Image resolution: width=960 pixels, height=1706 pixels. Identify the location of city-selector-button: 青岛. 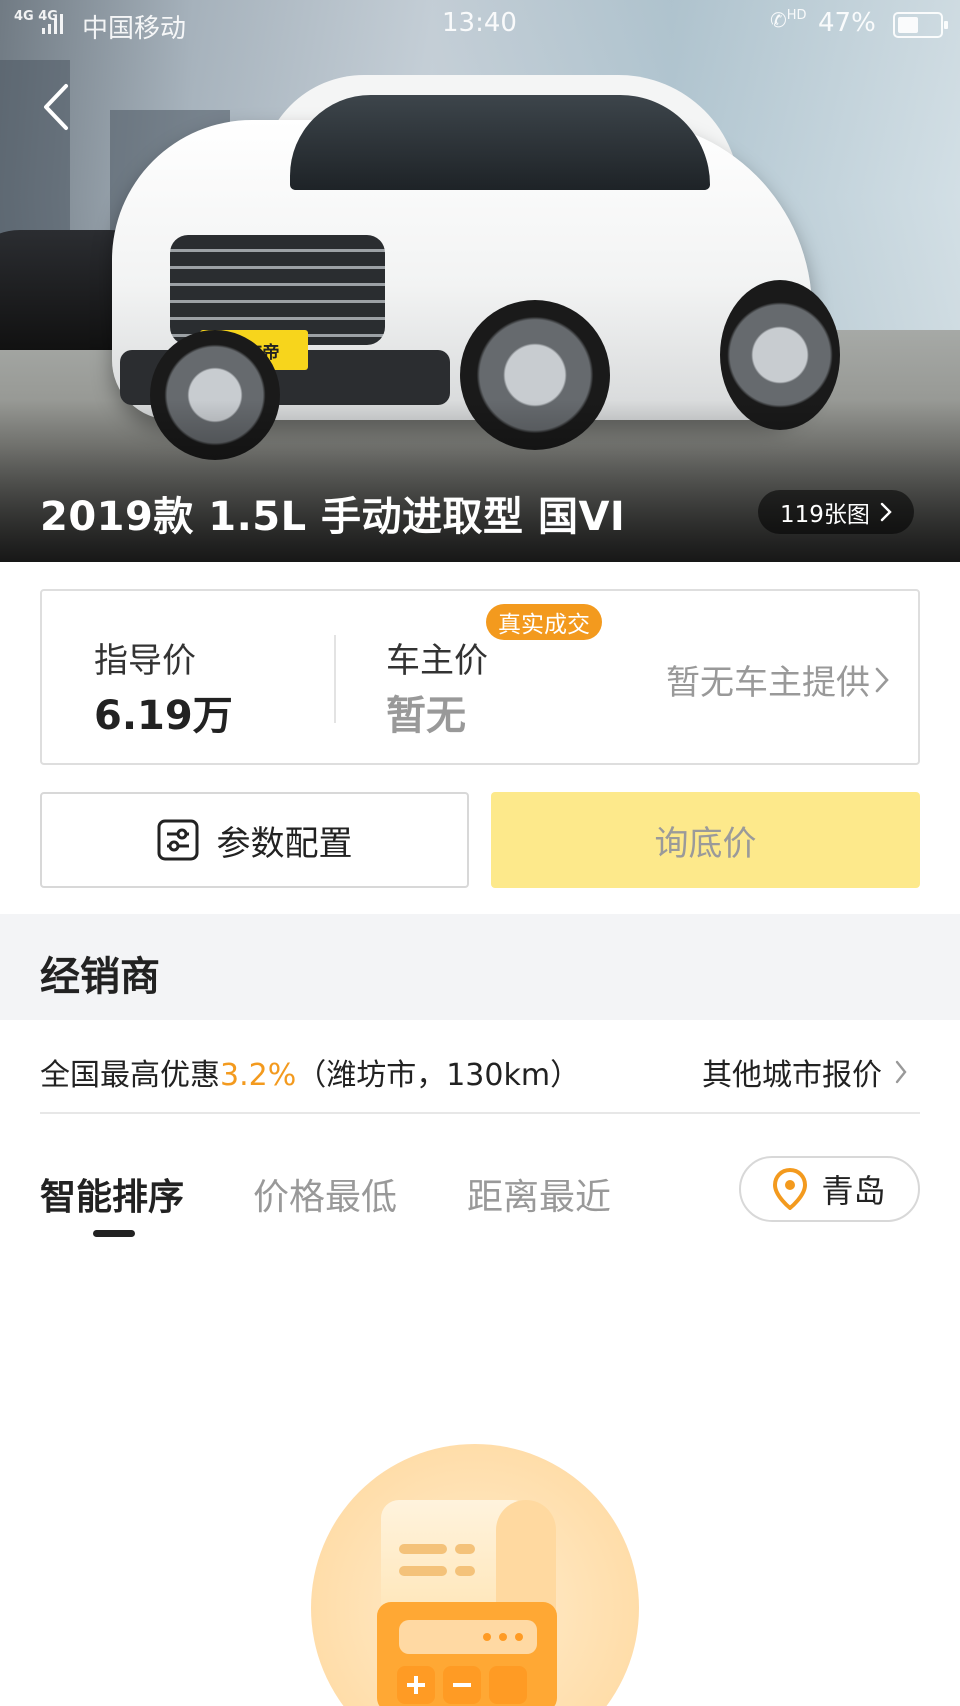
(829, 1189).